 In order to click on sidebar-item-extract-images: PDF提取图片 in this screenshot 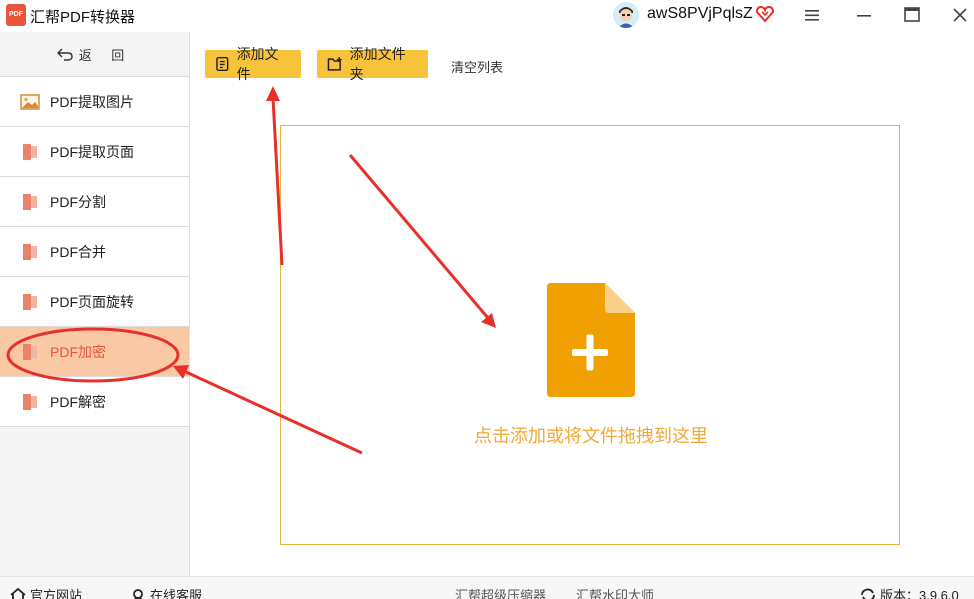, I will do `click(94, 102)`.